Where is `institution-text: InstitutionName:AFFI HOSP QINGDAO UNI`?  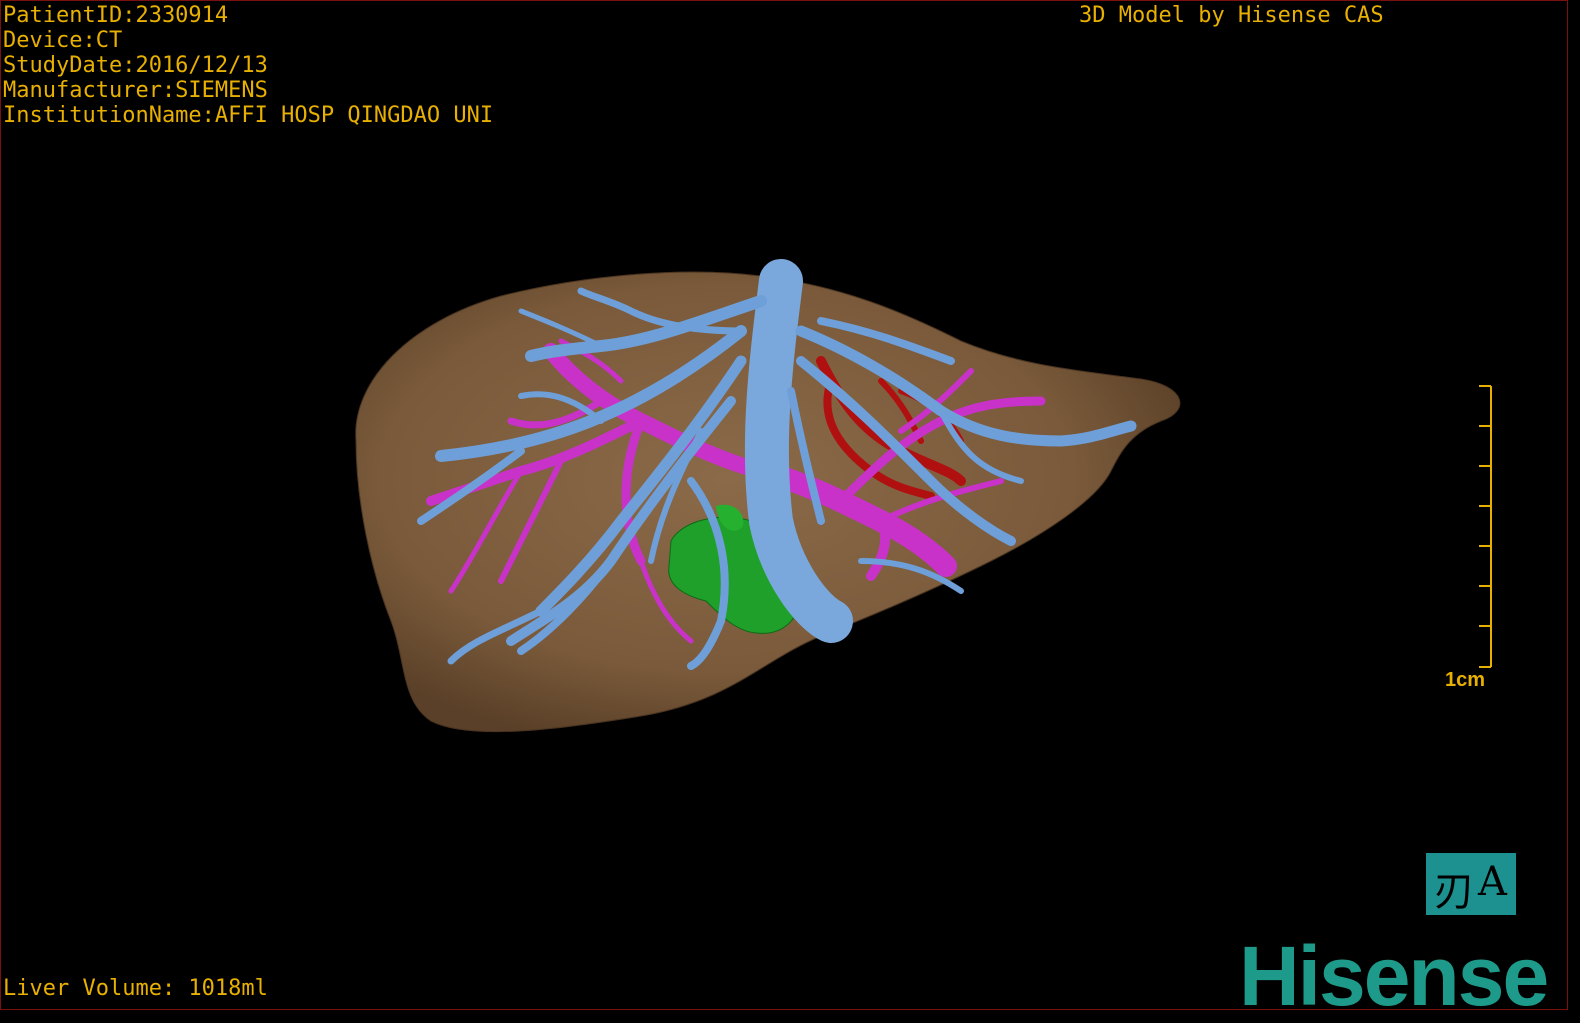
institution-text: InstitutionName:AFFI HOSP QINGDAO UNI is located at coordinates (248, 115).